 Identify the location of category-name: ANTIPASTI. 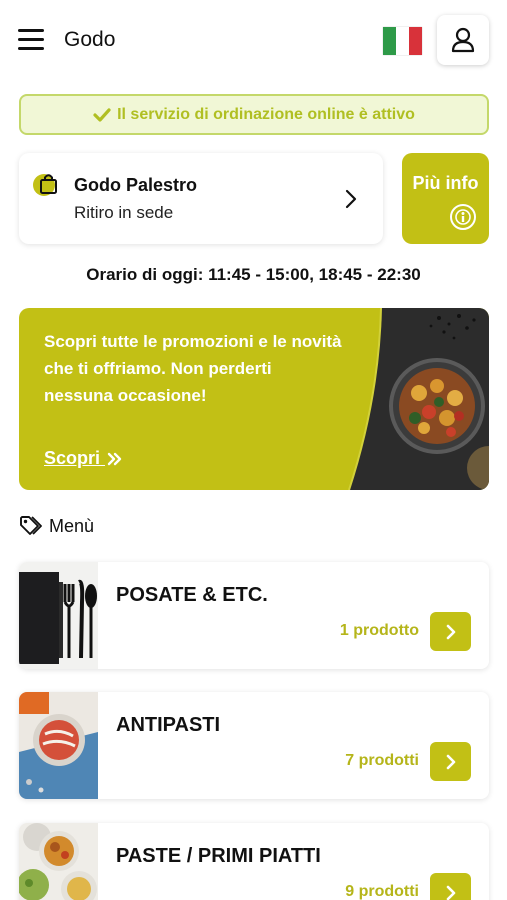
(168, 725).